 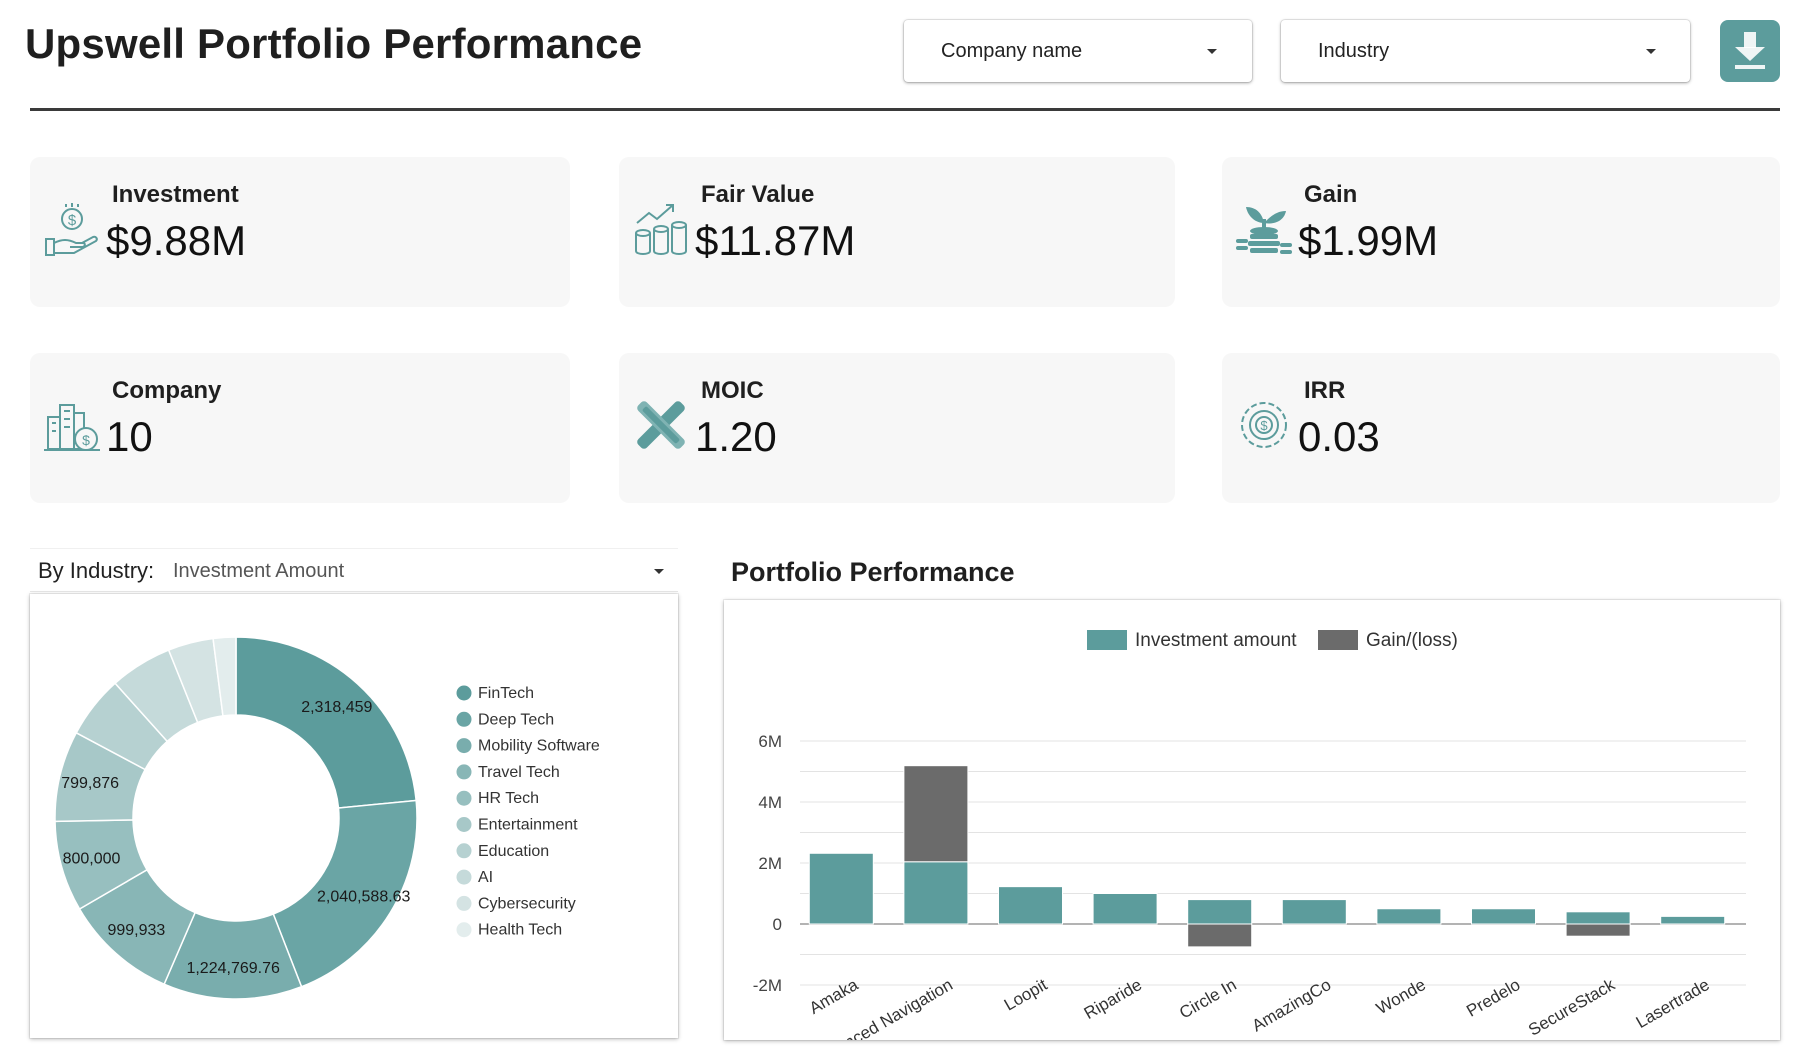 I want to click on dollar-cycle-icon: $, so click(x=1264, y=425).